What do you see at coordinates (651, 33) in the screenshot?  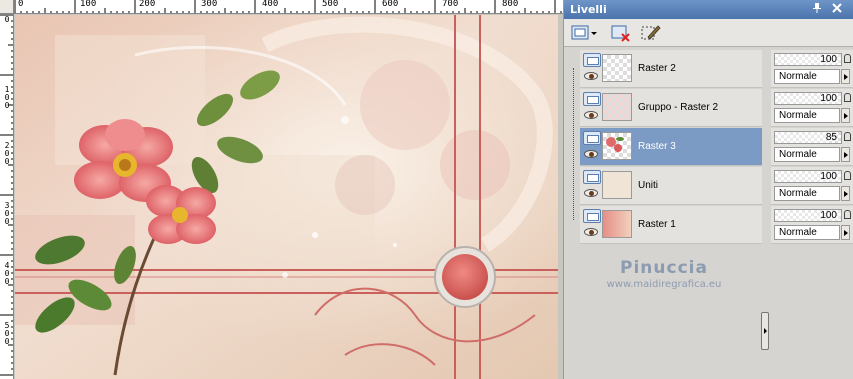 I see `edit-layer-icon` at bounding box center [651, 33].